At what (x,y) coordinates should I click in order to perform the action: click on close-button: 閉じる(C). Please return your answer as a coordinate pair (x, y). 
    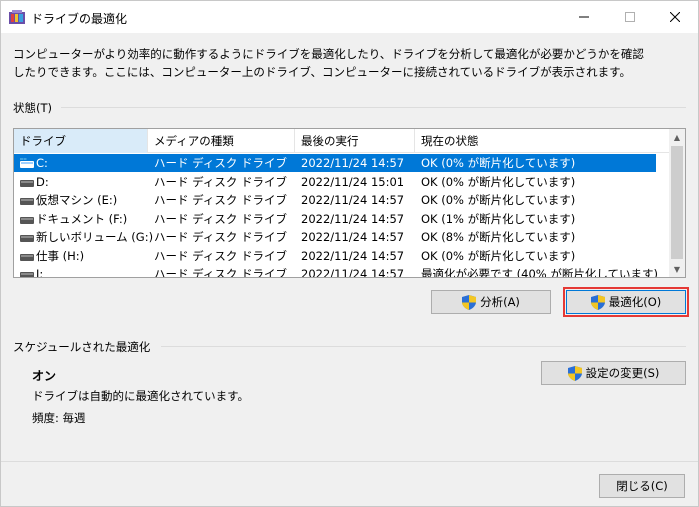
    Looking at the image, I should click on (642, 486).